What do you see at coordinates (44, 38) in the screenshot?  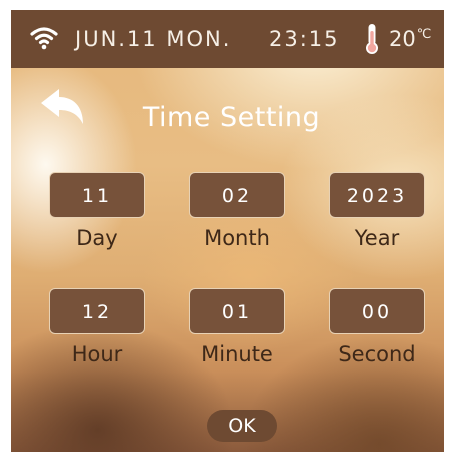 I see `wifi-icon` at bounding box center [44, 38].